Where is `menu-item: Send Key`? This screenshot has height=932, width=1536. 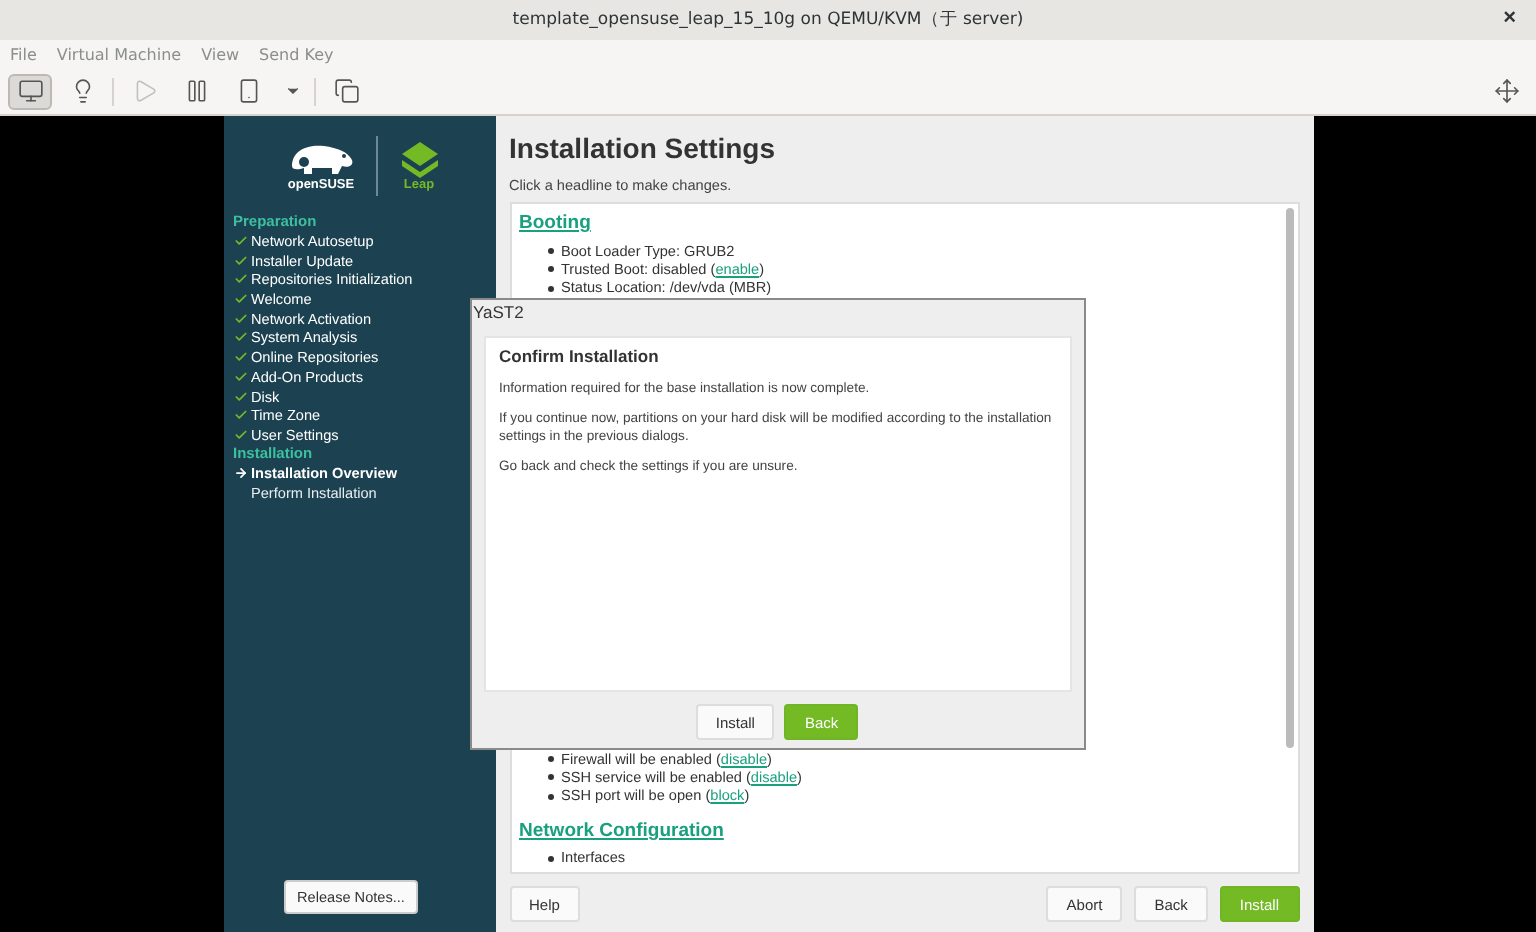
menu-item: Send Key is located at coordinates (296, 54).